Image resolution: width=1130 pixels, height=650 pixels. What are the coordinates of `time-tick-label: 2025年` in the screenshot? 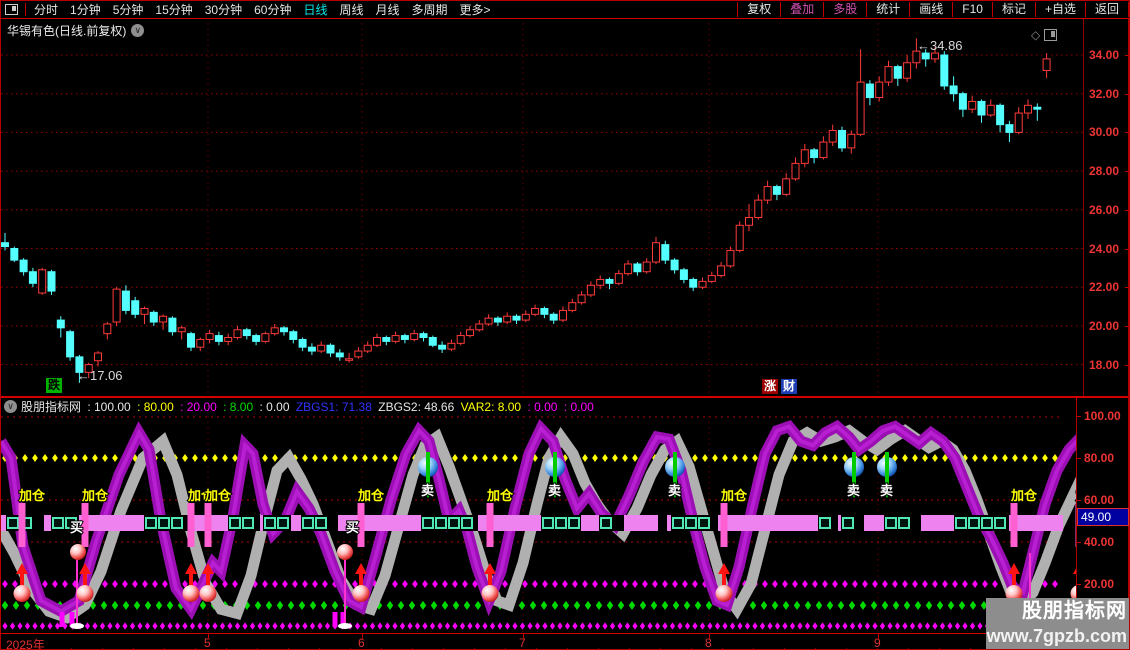 It's located at (25, 644).